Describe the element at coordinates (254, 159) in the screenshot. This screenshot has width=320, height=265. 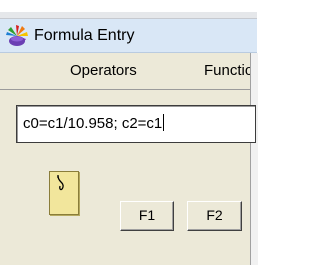
I see `window-right-edge` at that location.